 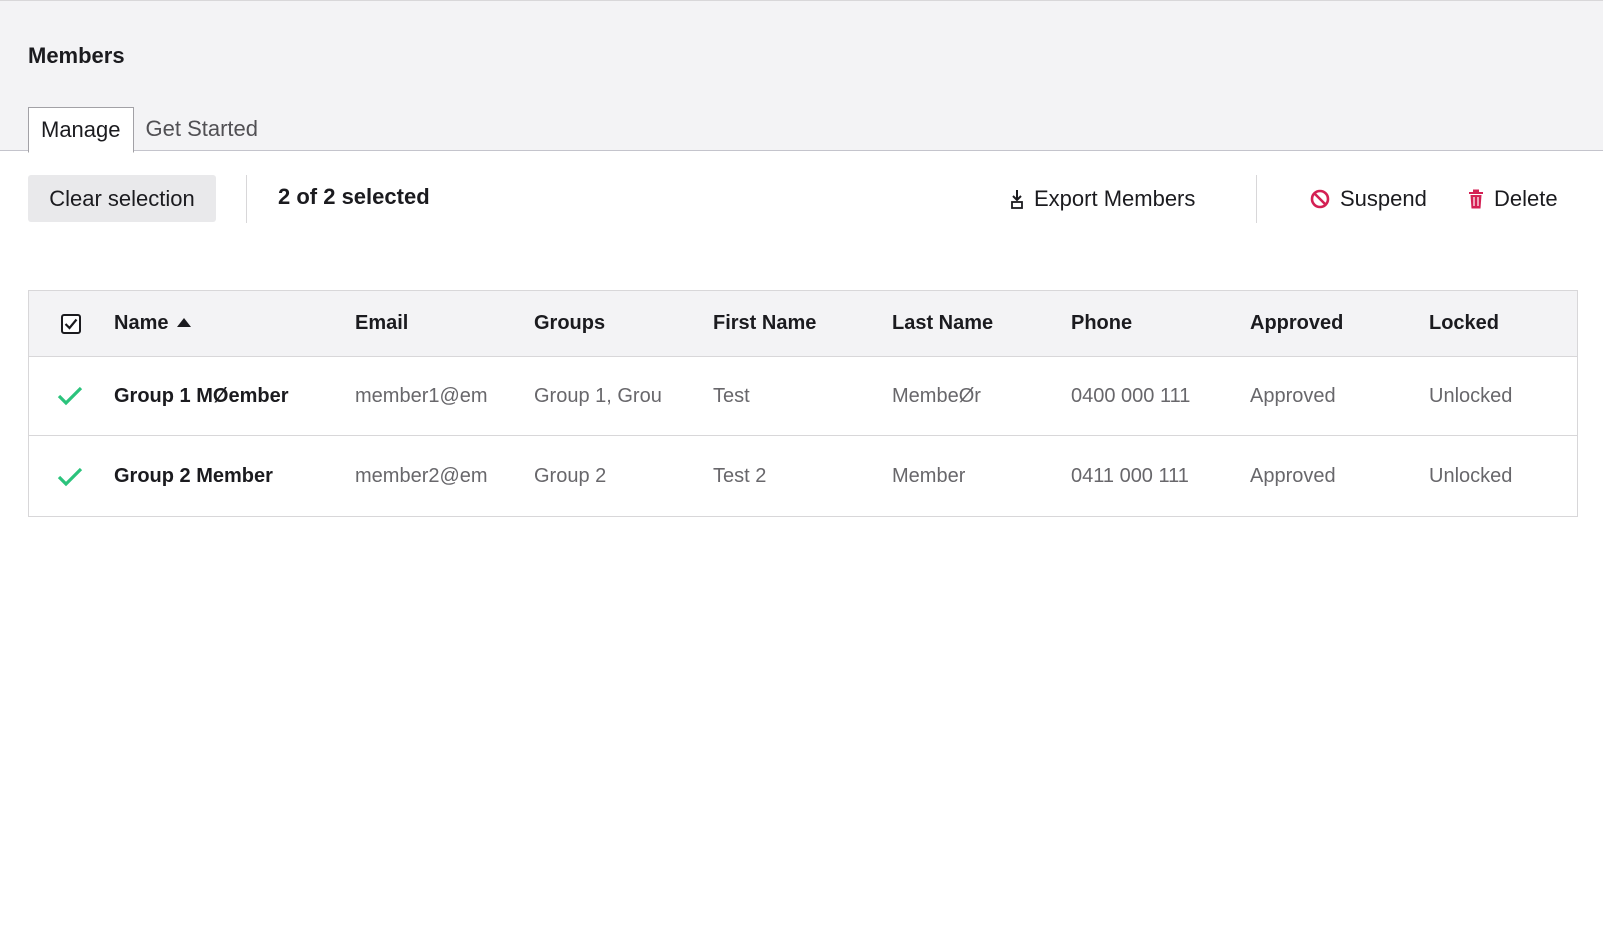 What do you see at coordinates (229, 396) in the screenshot?
I see `member-name: Group 1 MØember` at bounding box center [229, 396].